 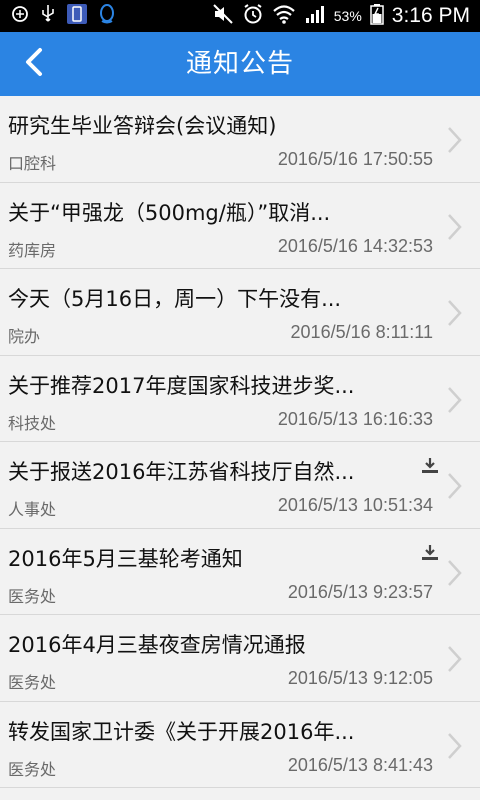 I want to click on sync-icon, so click(x=20, y=16).